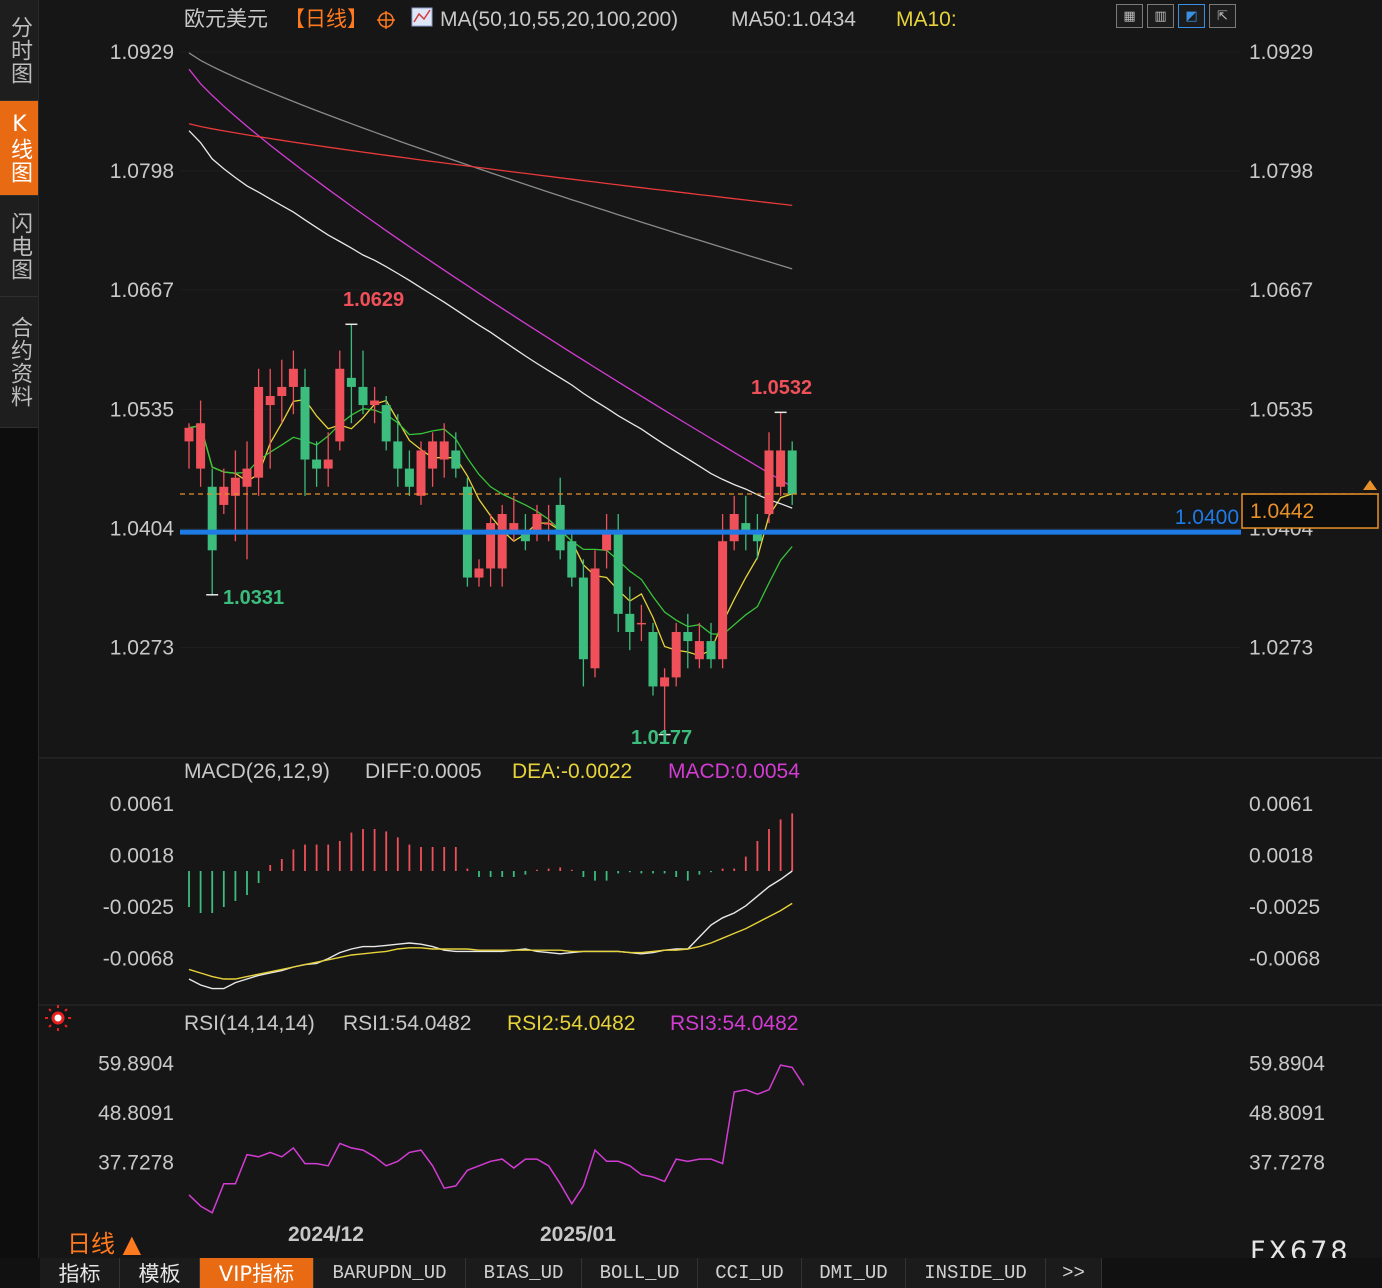 Image resolution: width=1382 pixels, height=1288 pixels. What do you see at coordinates (80, 1273) in the screenshot?
I see `tab-indicators: 指标` at bounding box center [80, 1273].